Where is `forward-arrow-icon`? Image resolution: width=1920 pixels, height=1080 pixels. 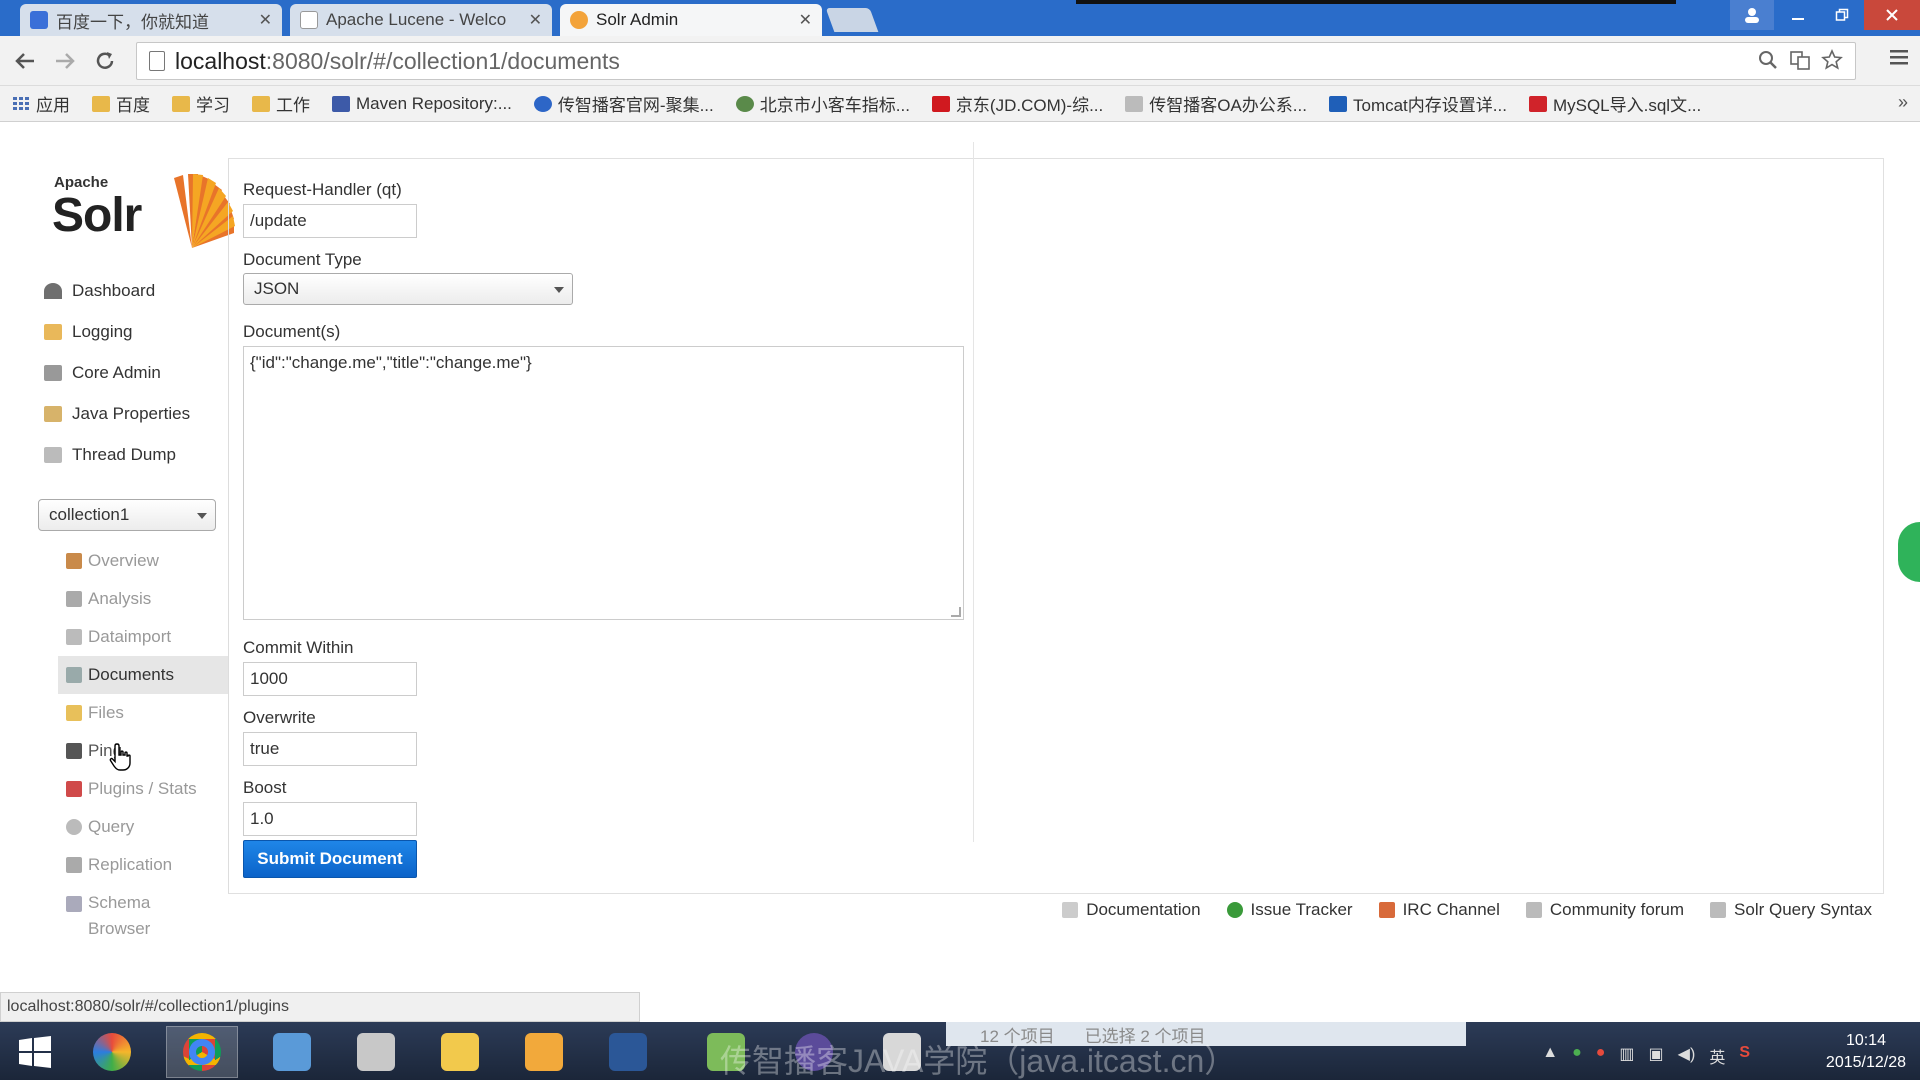
forward-arrow-icon is located at coordinates (65, 61).